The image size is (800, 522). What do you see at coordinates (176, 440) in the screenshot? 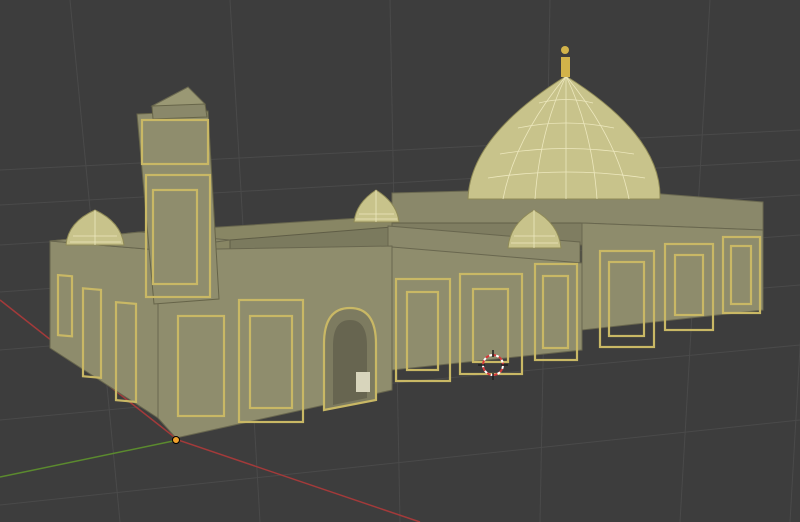
I see `origin-point` at bounding box center [176, 440].